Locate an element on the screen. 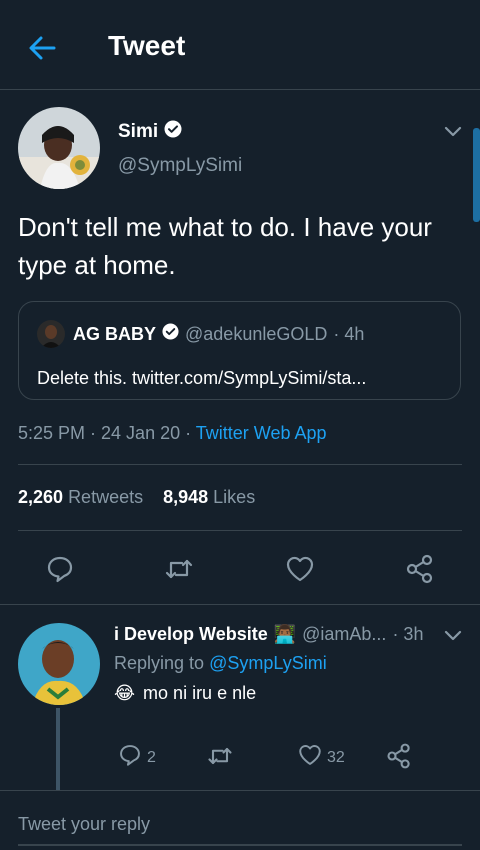 This screenshot has width=480, height=850. reply-reply-button: 2 is located at coordinates (136, 757).